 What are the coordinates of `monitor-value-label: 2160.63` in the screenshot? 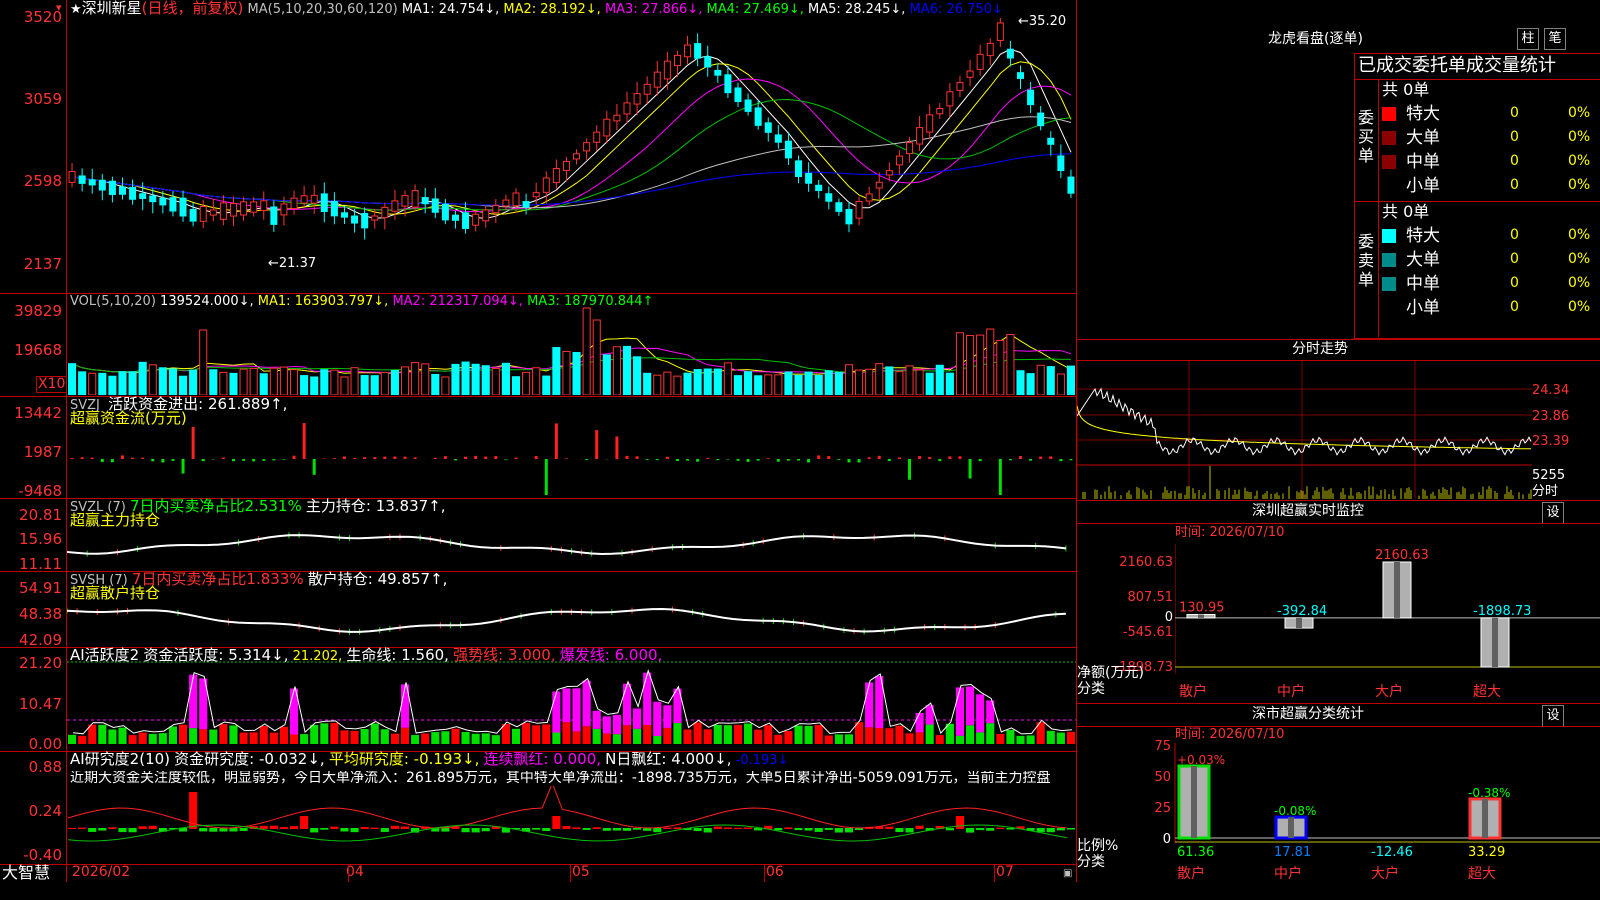 It's located at (1402, 555).